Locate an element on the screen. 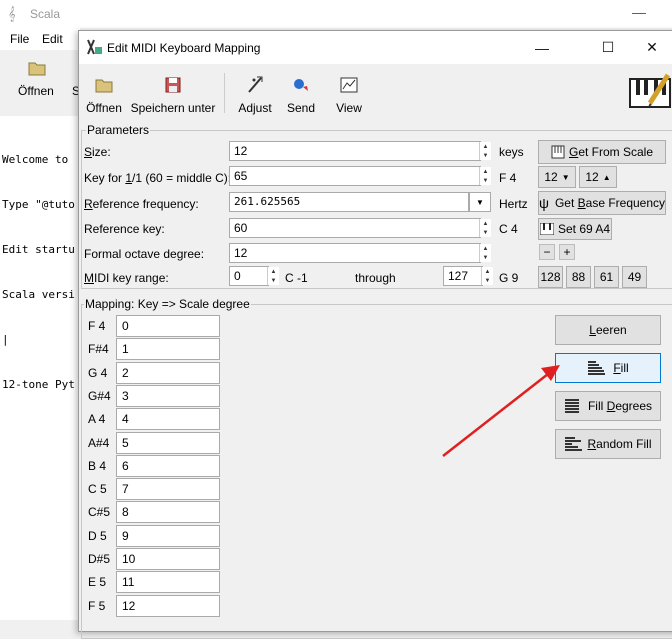  adjust-icon is located at coordinates (255, 84).